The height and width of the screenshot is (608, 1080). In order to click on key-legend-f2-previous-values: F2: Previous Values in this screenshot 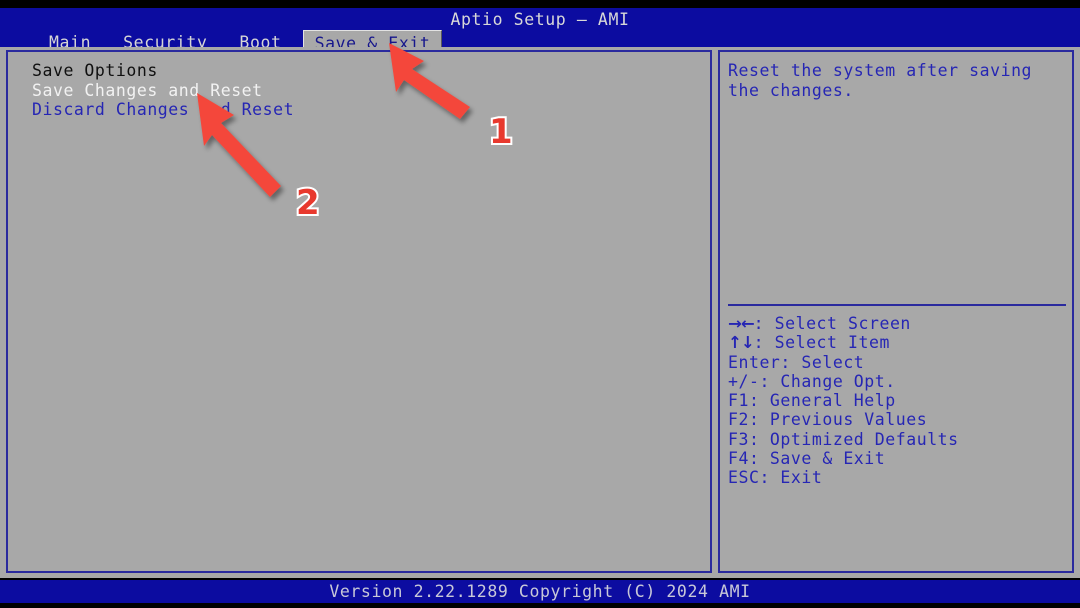, I will do `click(828, 420)`.